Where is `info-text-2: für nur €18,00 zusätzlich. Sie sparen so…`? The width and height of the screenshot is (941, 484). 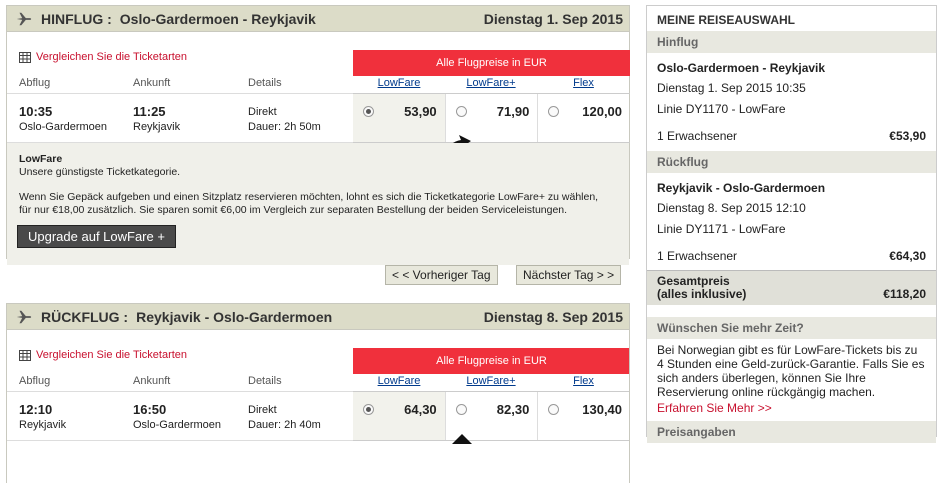
info-text-2: für nur €18,00 zusätzlich. Sie sparen so… is located at coordinates (293, 210).